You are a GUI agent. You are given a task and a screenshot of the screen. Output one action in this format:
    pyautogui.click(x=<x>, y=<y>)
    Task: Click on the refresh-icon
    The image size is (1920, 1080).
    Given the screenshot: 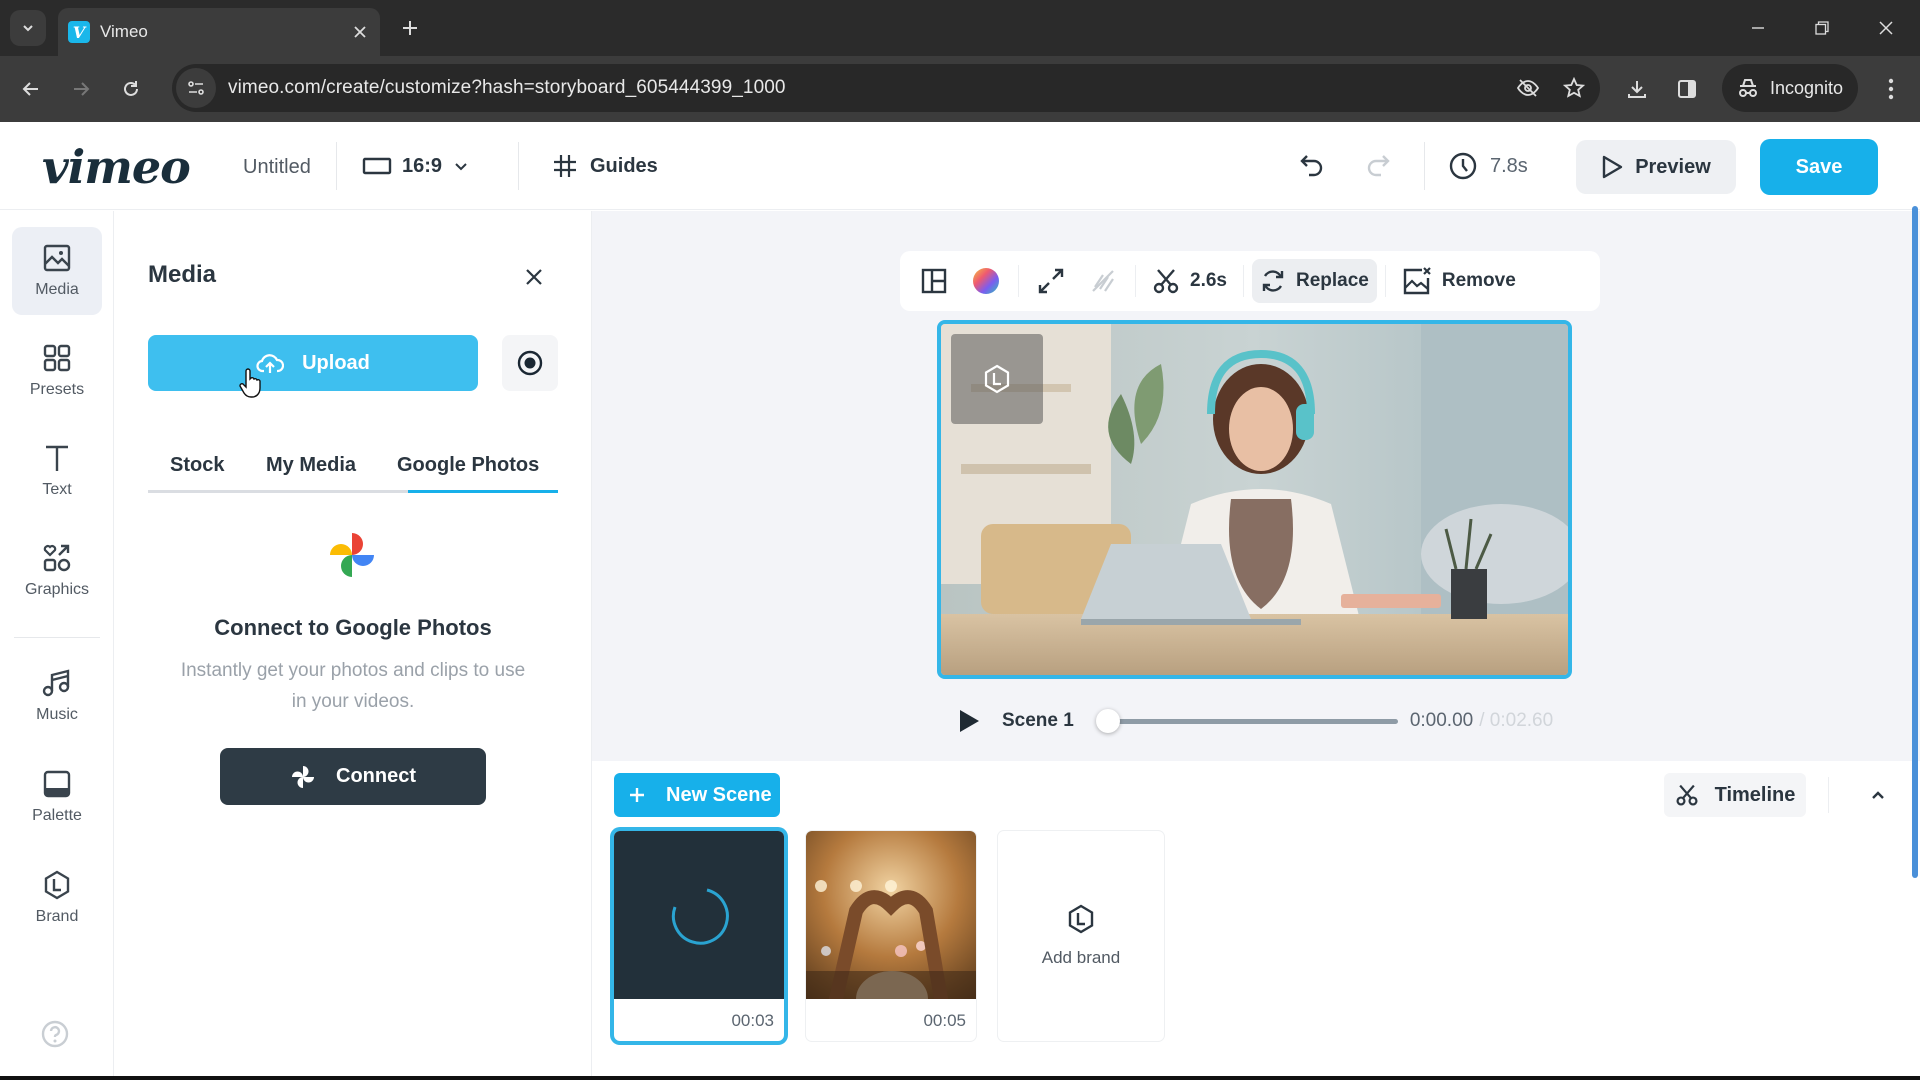 What is the action you would take?
    pyautogui.click(x=1273, y=281)
    